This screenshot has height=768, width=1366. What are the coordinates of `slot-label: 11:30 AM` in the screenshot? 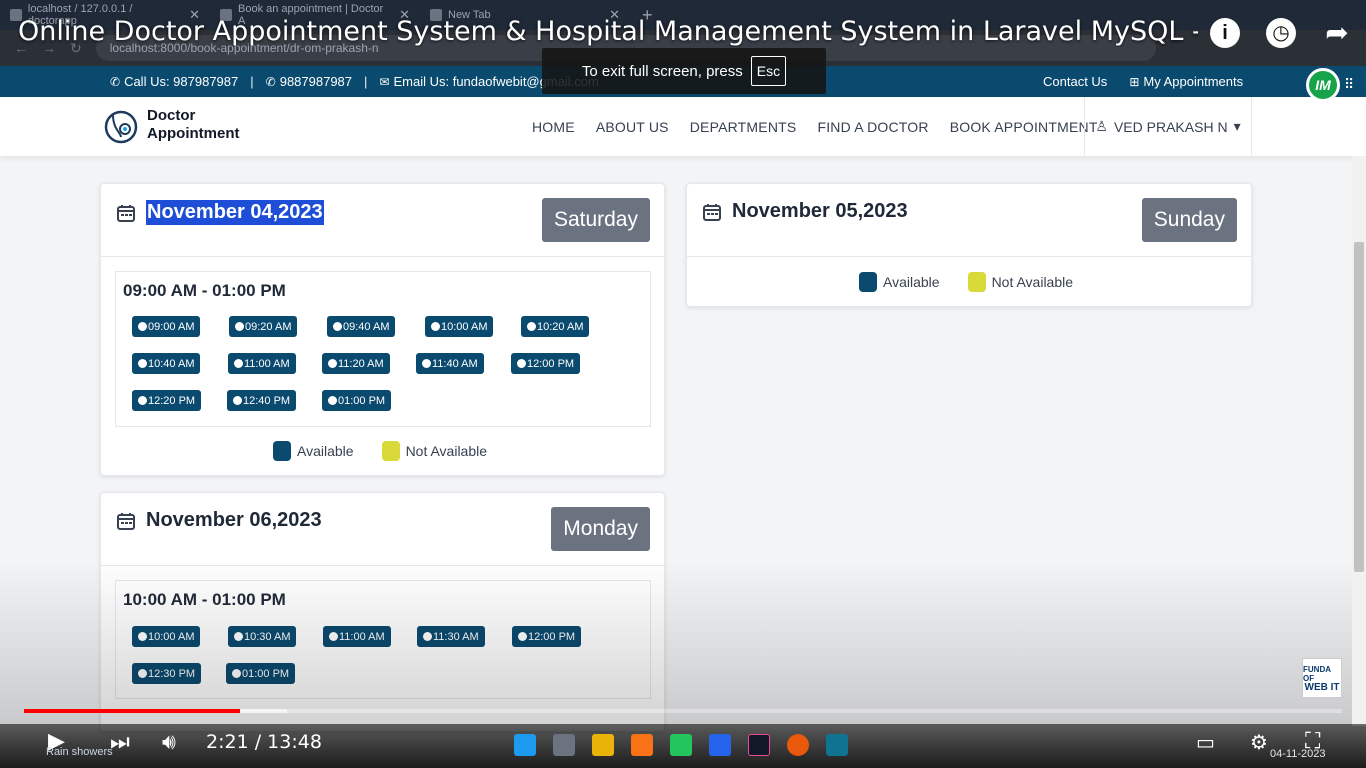 It's located at (456, 636).